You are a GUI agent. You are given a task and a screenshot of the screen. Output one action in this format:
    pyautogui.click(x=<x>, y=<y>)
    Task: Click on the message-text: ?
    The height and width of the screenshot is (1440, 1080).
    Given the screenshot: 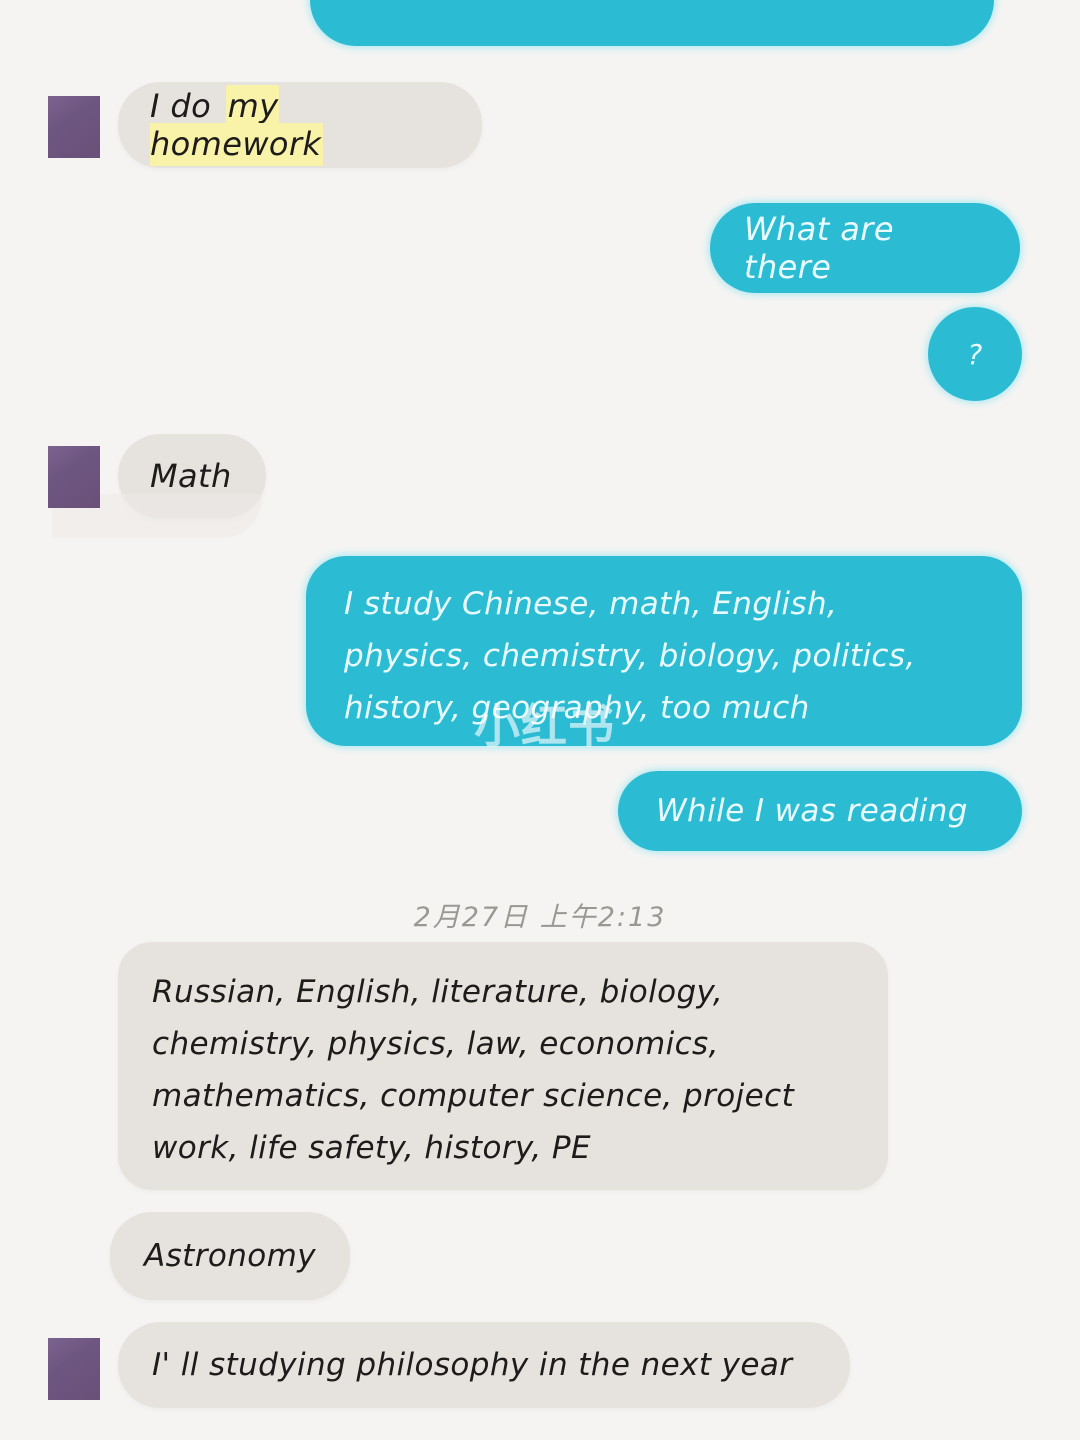 What is the action you would take?
    pyautogui.click(x=975, y=354)
    